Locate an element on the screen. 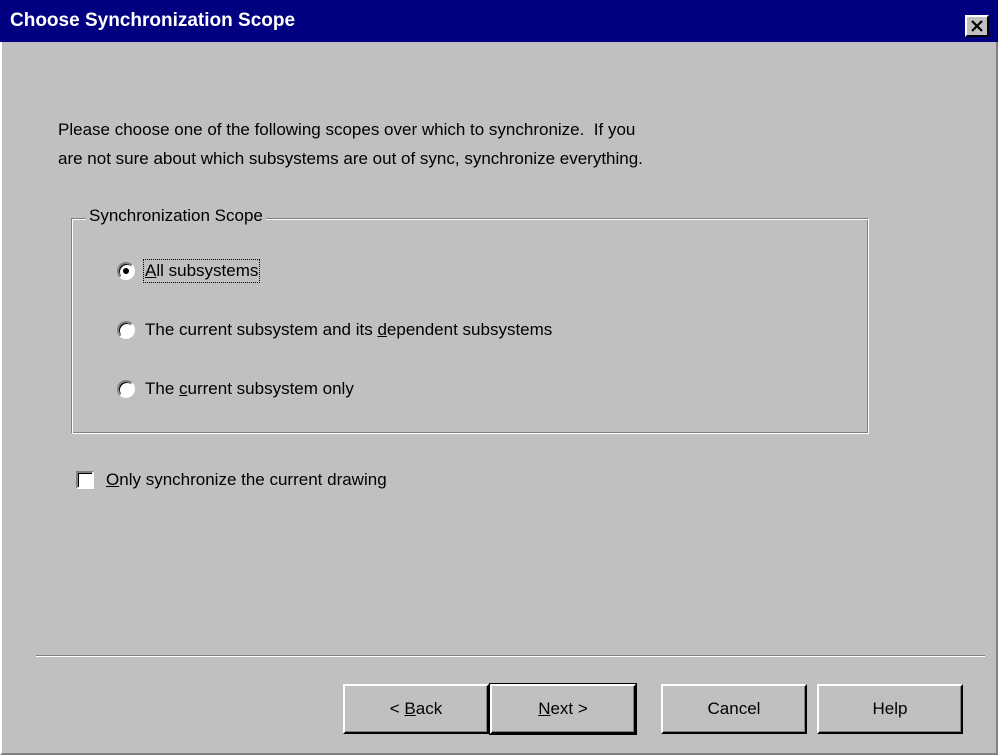 This screenshot has width=998, height=755. title-bar: Choose Synchronization Scope is located at coordinates (499, 21).